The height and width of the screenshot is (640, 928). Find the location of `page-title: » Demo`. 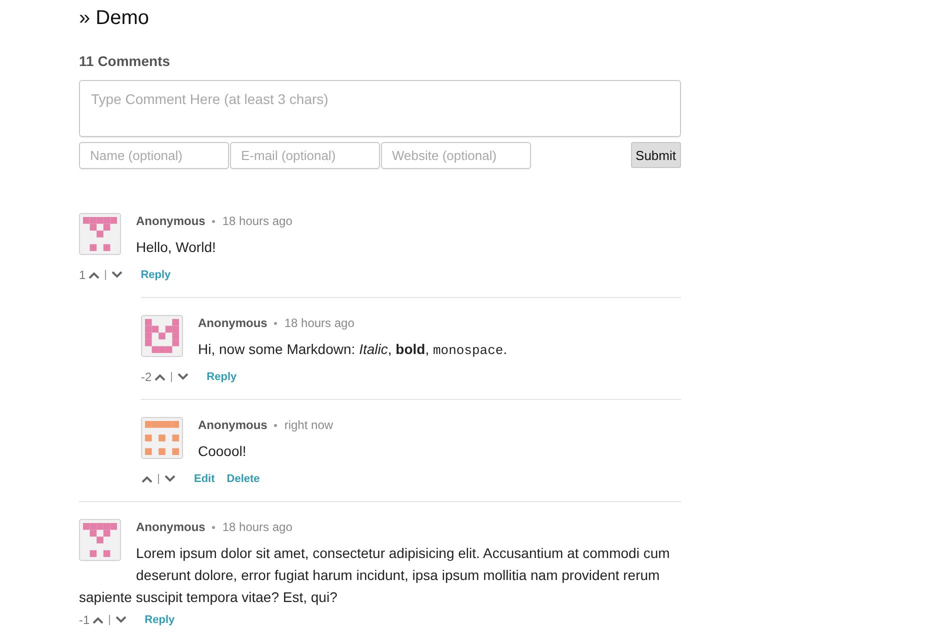

page-title: » Demo is located at coordinates (114, 18).